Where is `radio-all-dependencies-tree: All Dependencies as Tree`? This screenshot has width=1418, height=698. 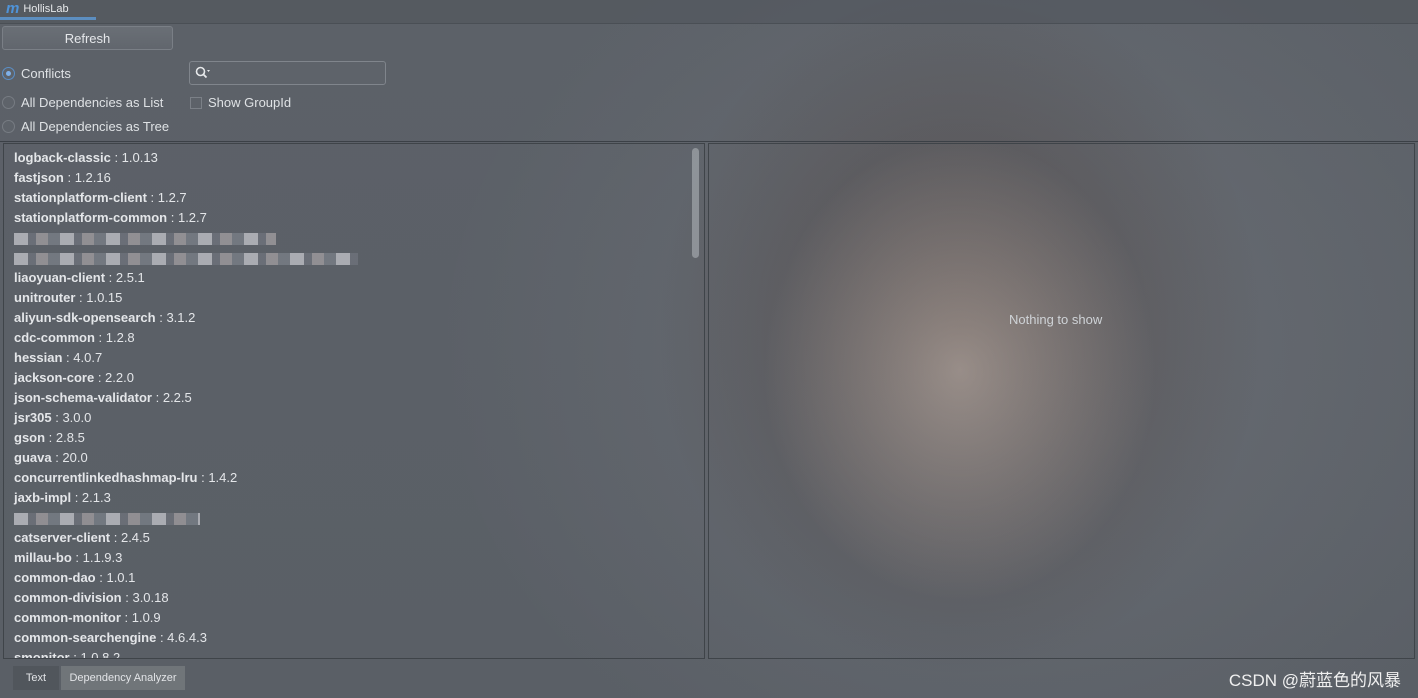
radio-all-dependencies-tree: All Dependencies as Tree is located at coordinates (85, 126).